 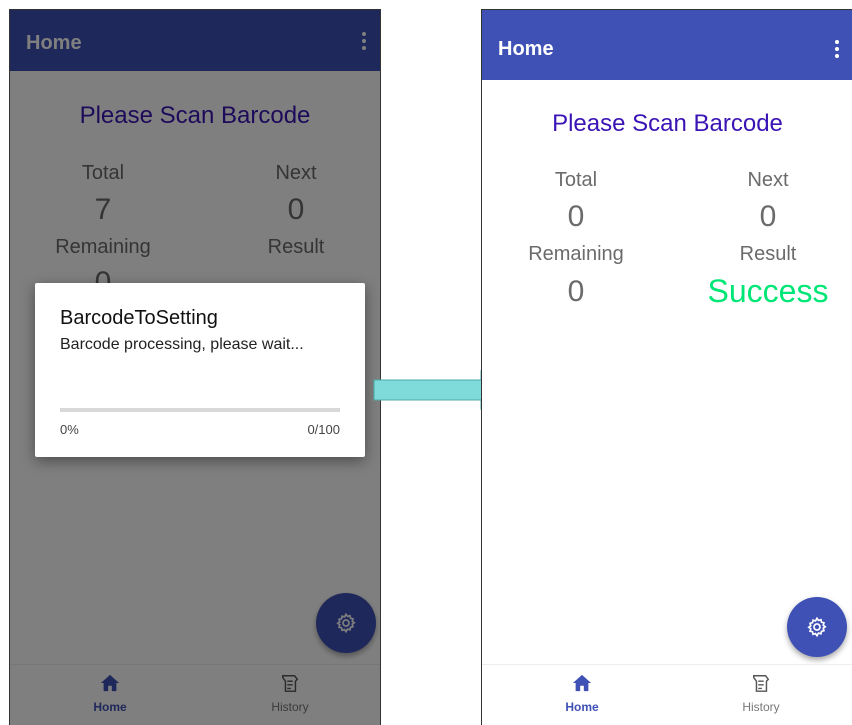 What do you see at coordinates (526, 49) in the screenshot?
I see `app-bar-title: Home` at bounding box center [526, 49].